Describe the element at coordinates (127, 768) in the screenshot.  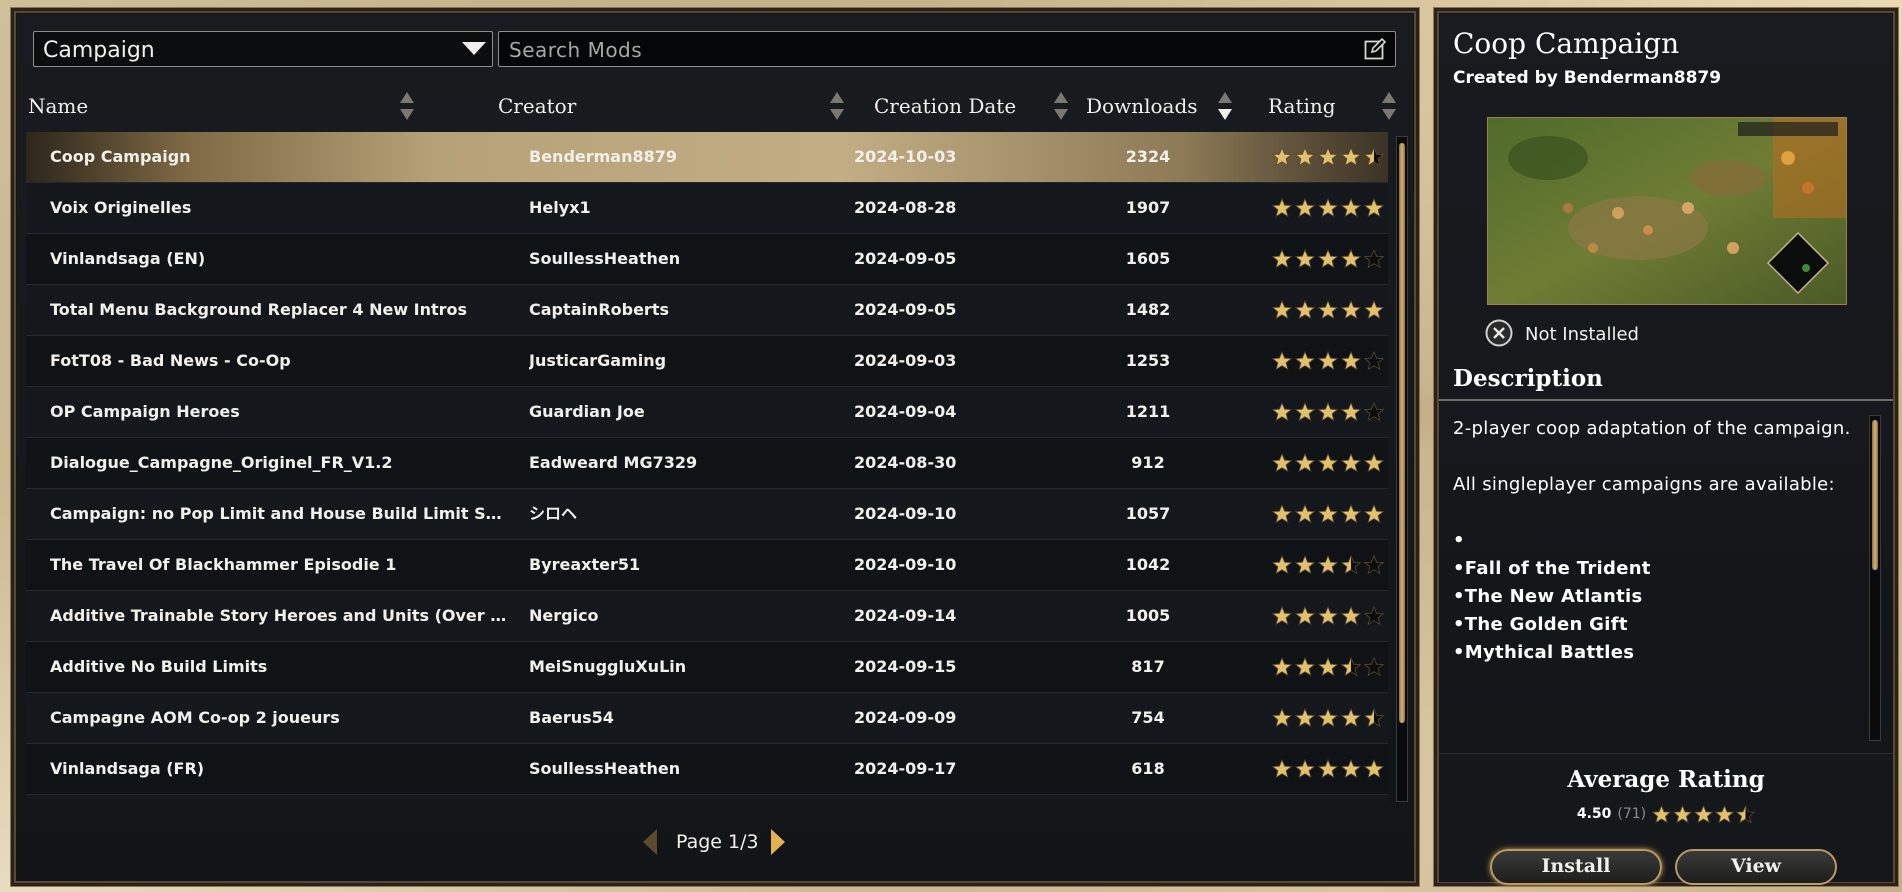
I see `mod-name: Vinlandsaga (FR)` at that location.